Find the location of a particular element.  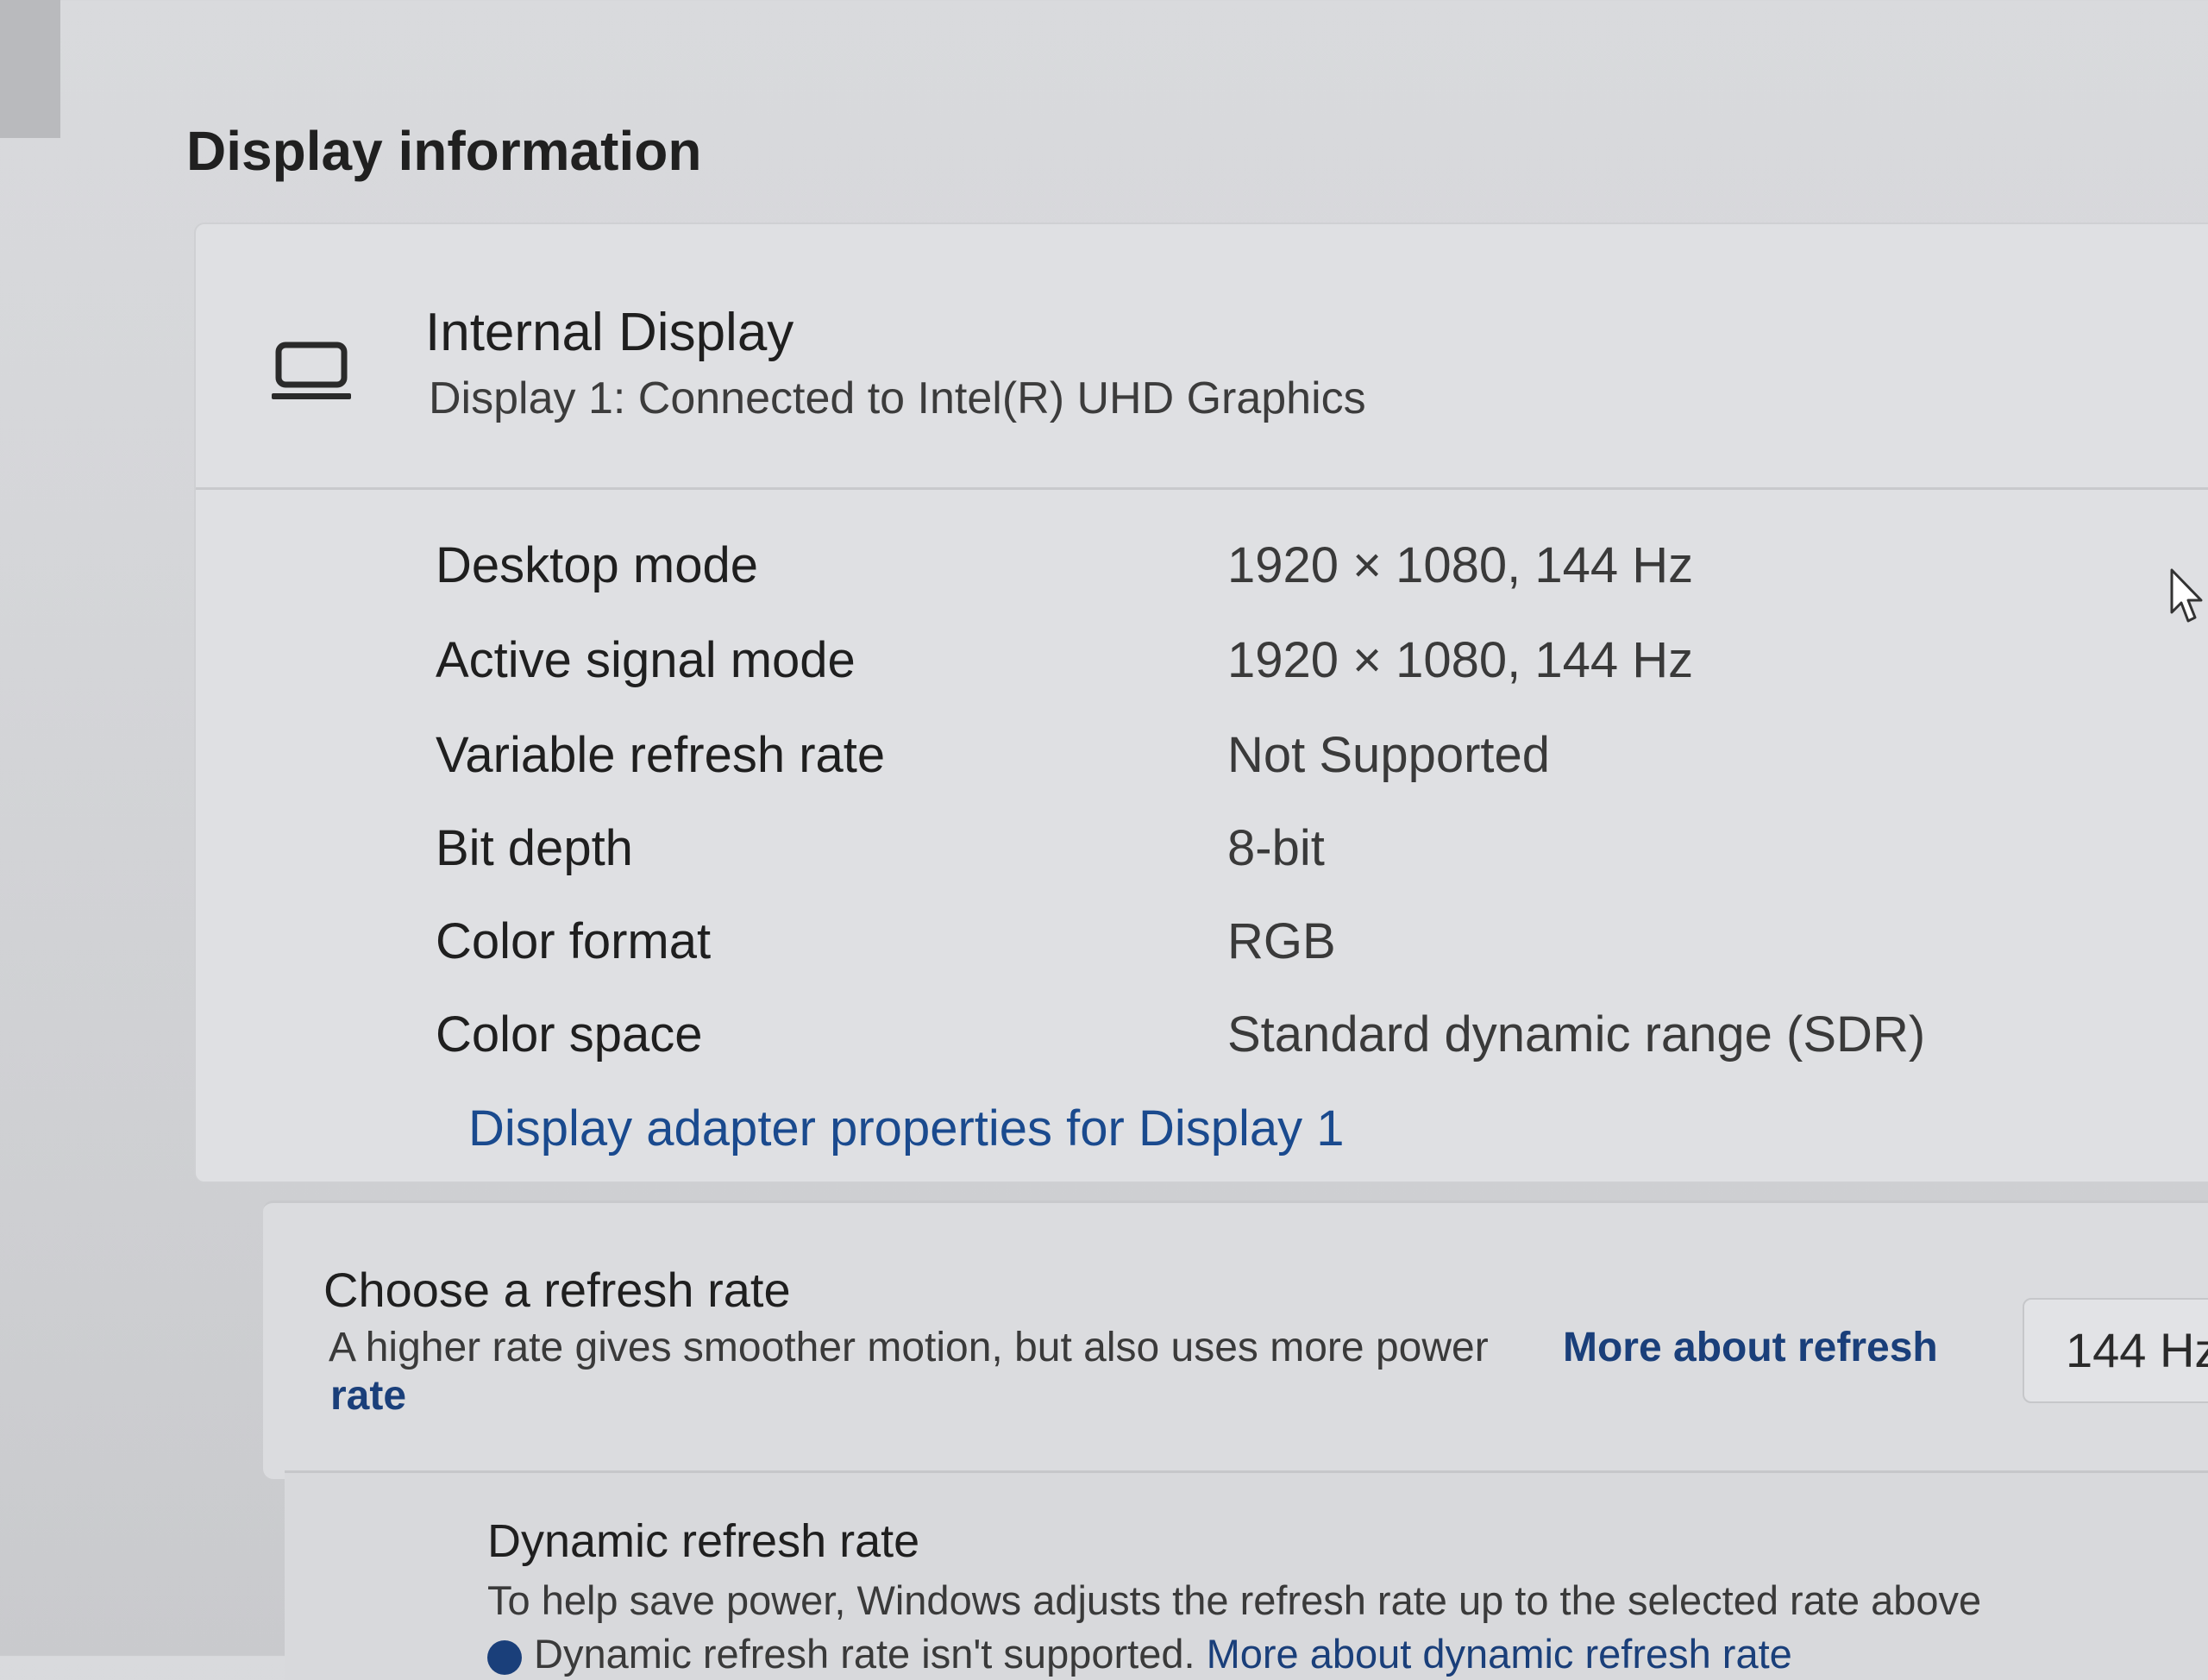

info-row-bit-depth: Bit depth 8-bit is located at coordinates (1212, 853).